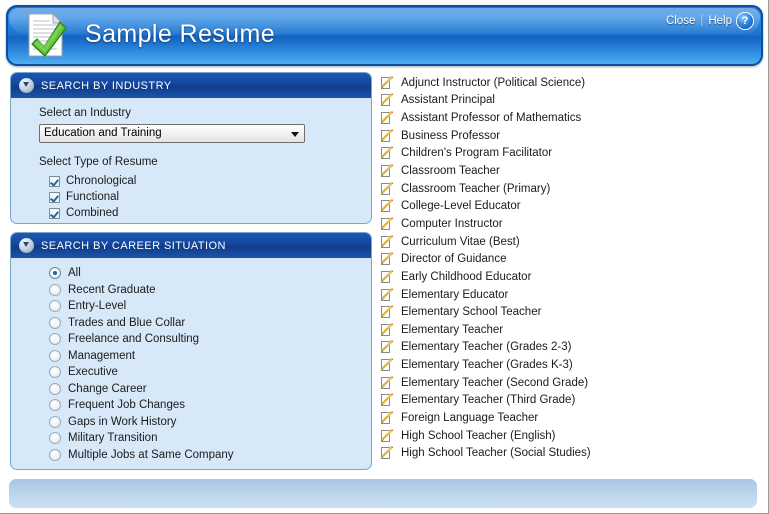 Image resolution: width=769 pixels, height=514 pixels. Describe the element at coordinates (471, 312) in the screenshot. I see `resume-item-label: Elementary School Teacher` at that location.